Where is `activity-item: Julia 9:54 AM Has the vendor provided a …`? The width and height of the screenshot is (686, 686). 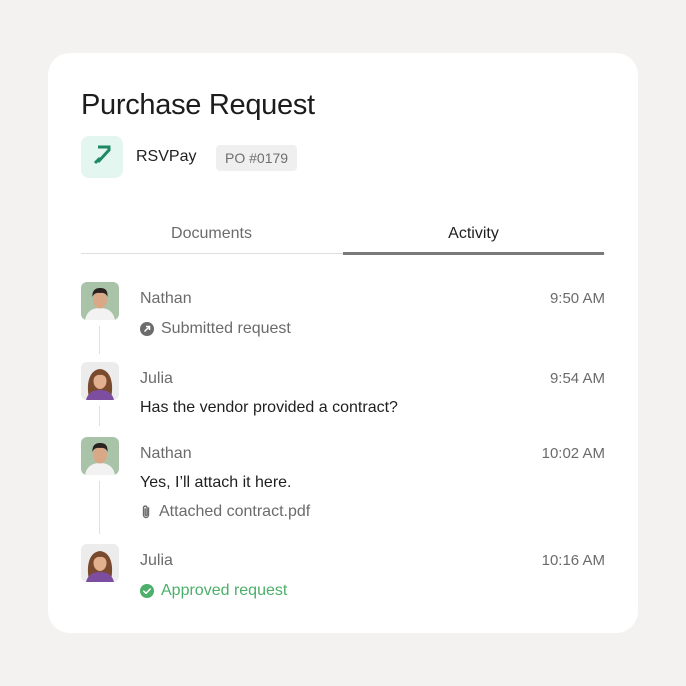 activity-item: Julia 9:54 AM Has the vendor provided a … is located at coordinates (343, 394).